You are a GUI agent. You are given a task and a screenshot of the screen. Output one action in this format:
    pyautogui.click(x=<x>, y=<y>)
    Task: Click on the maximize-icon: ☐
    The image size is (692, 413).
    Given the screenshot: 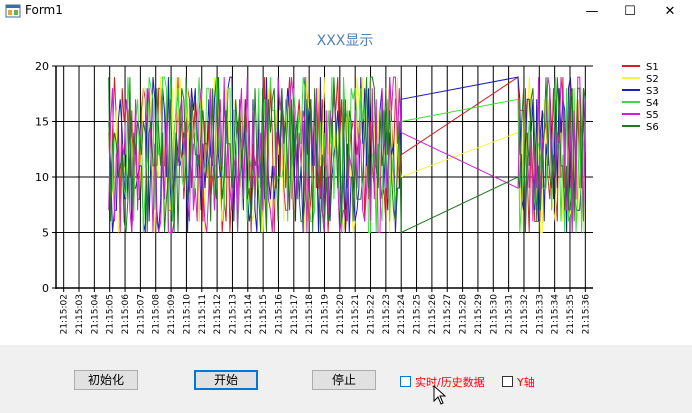 What is the action you would take?
    pyautogui.click(x=630, y=11)
    